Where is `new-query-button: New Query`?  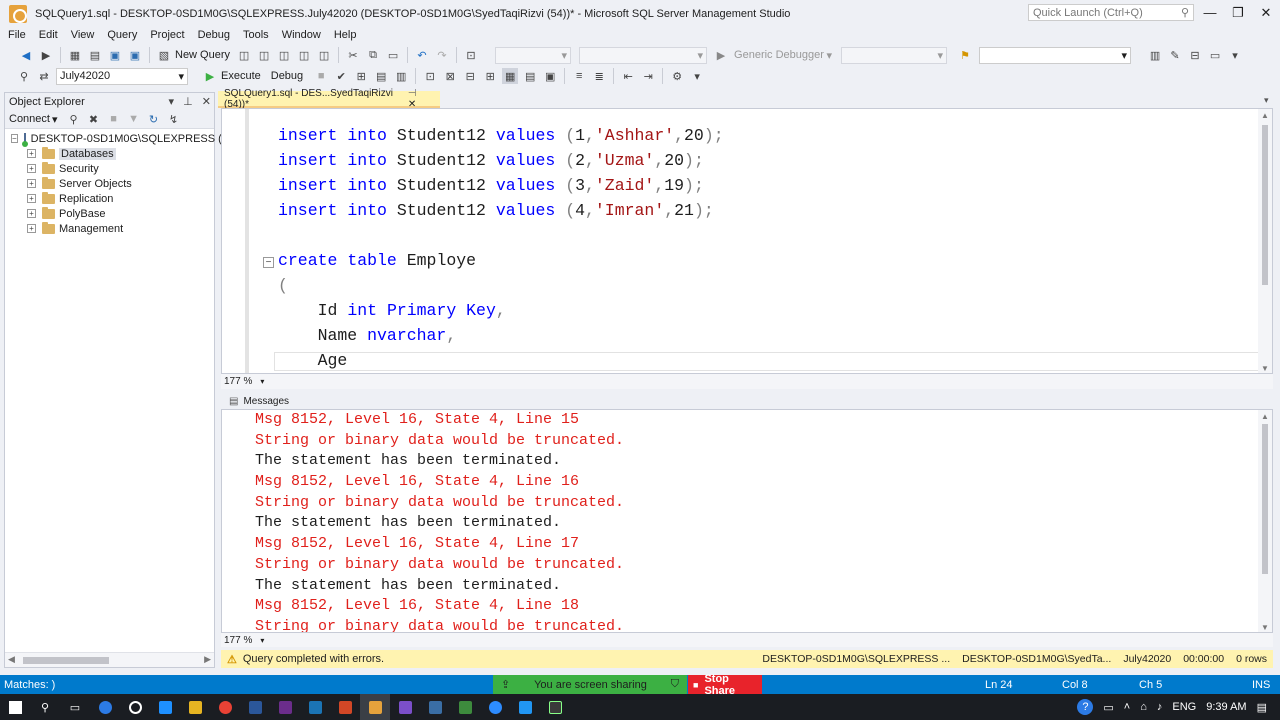 new-query-button: New Query is located at coordinates (202, 55).